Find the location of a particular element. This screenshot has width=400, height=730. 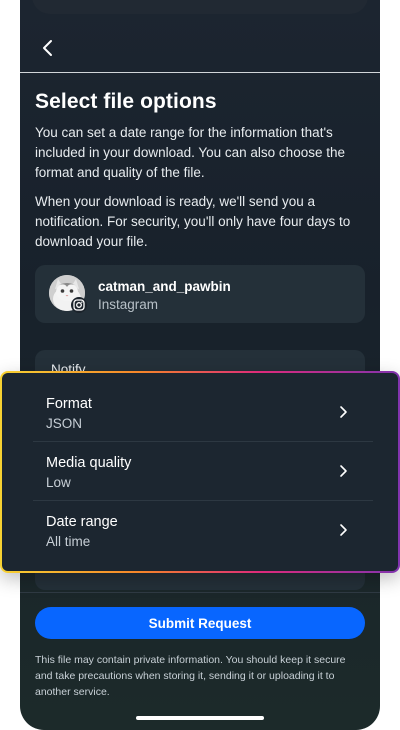

option-label-date-range: Date range is located at coordinates (82, 522).